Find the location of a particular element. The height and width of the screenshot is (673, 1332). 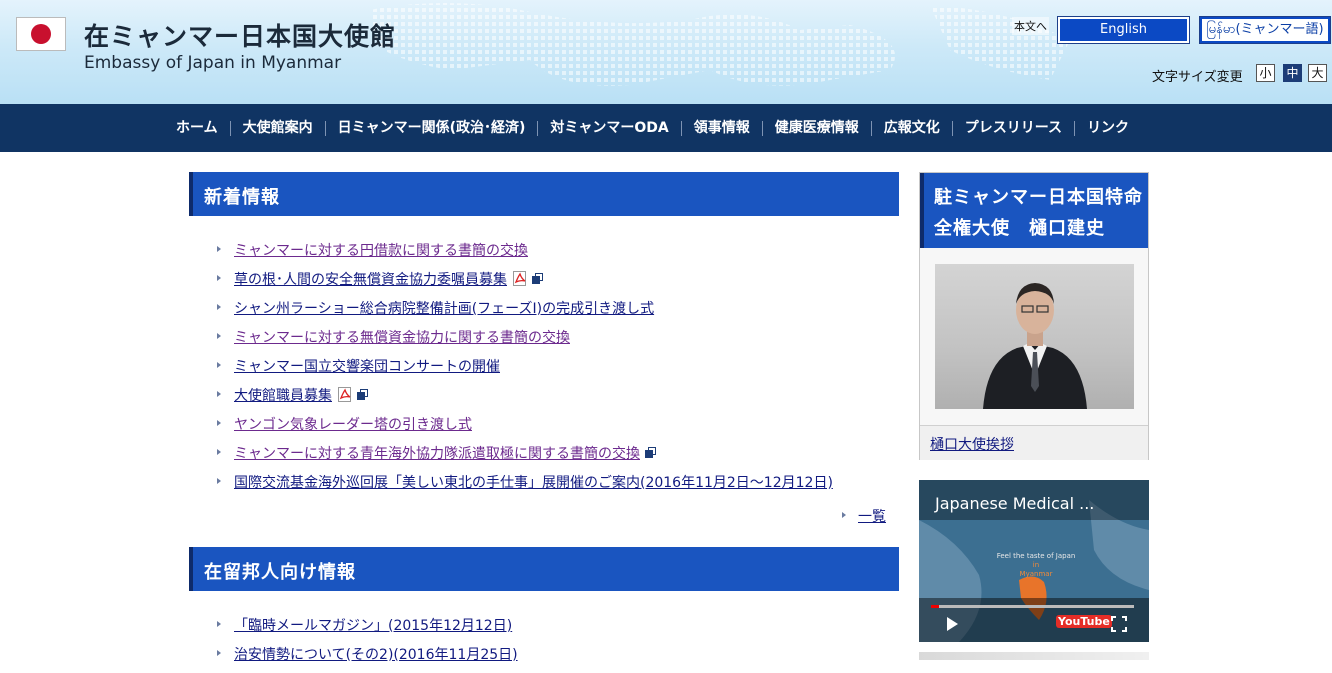

list-item: ヤンゴン気象レーダー塔の引き渡し式 is located at coordinates (525, 428).